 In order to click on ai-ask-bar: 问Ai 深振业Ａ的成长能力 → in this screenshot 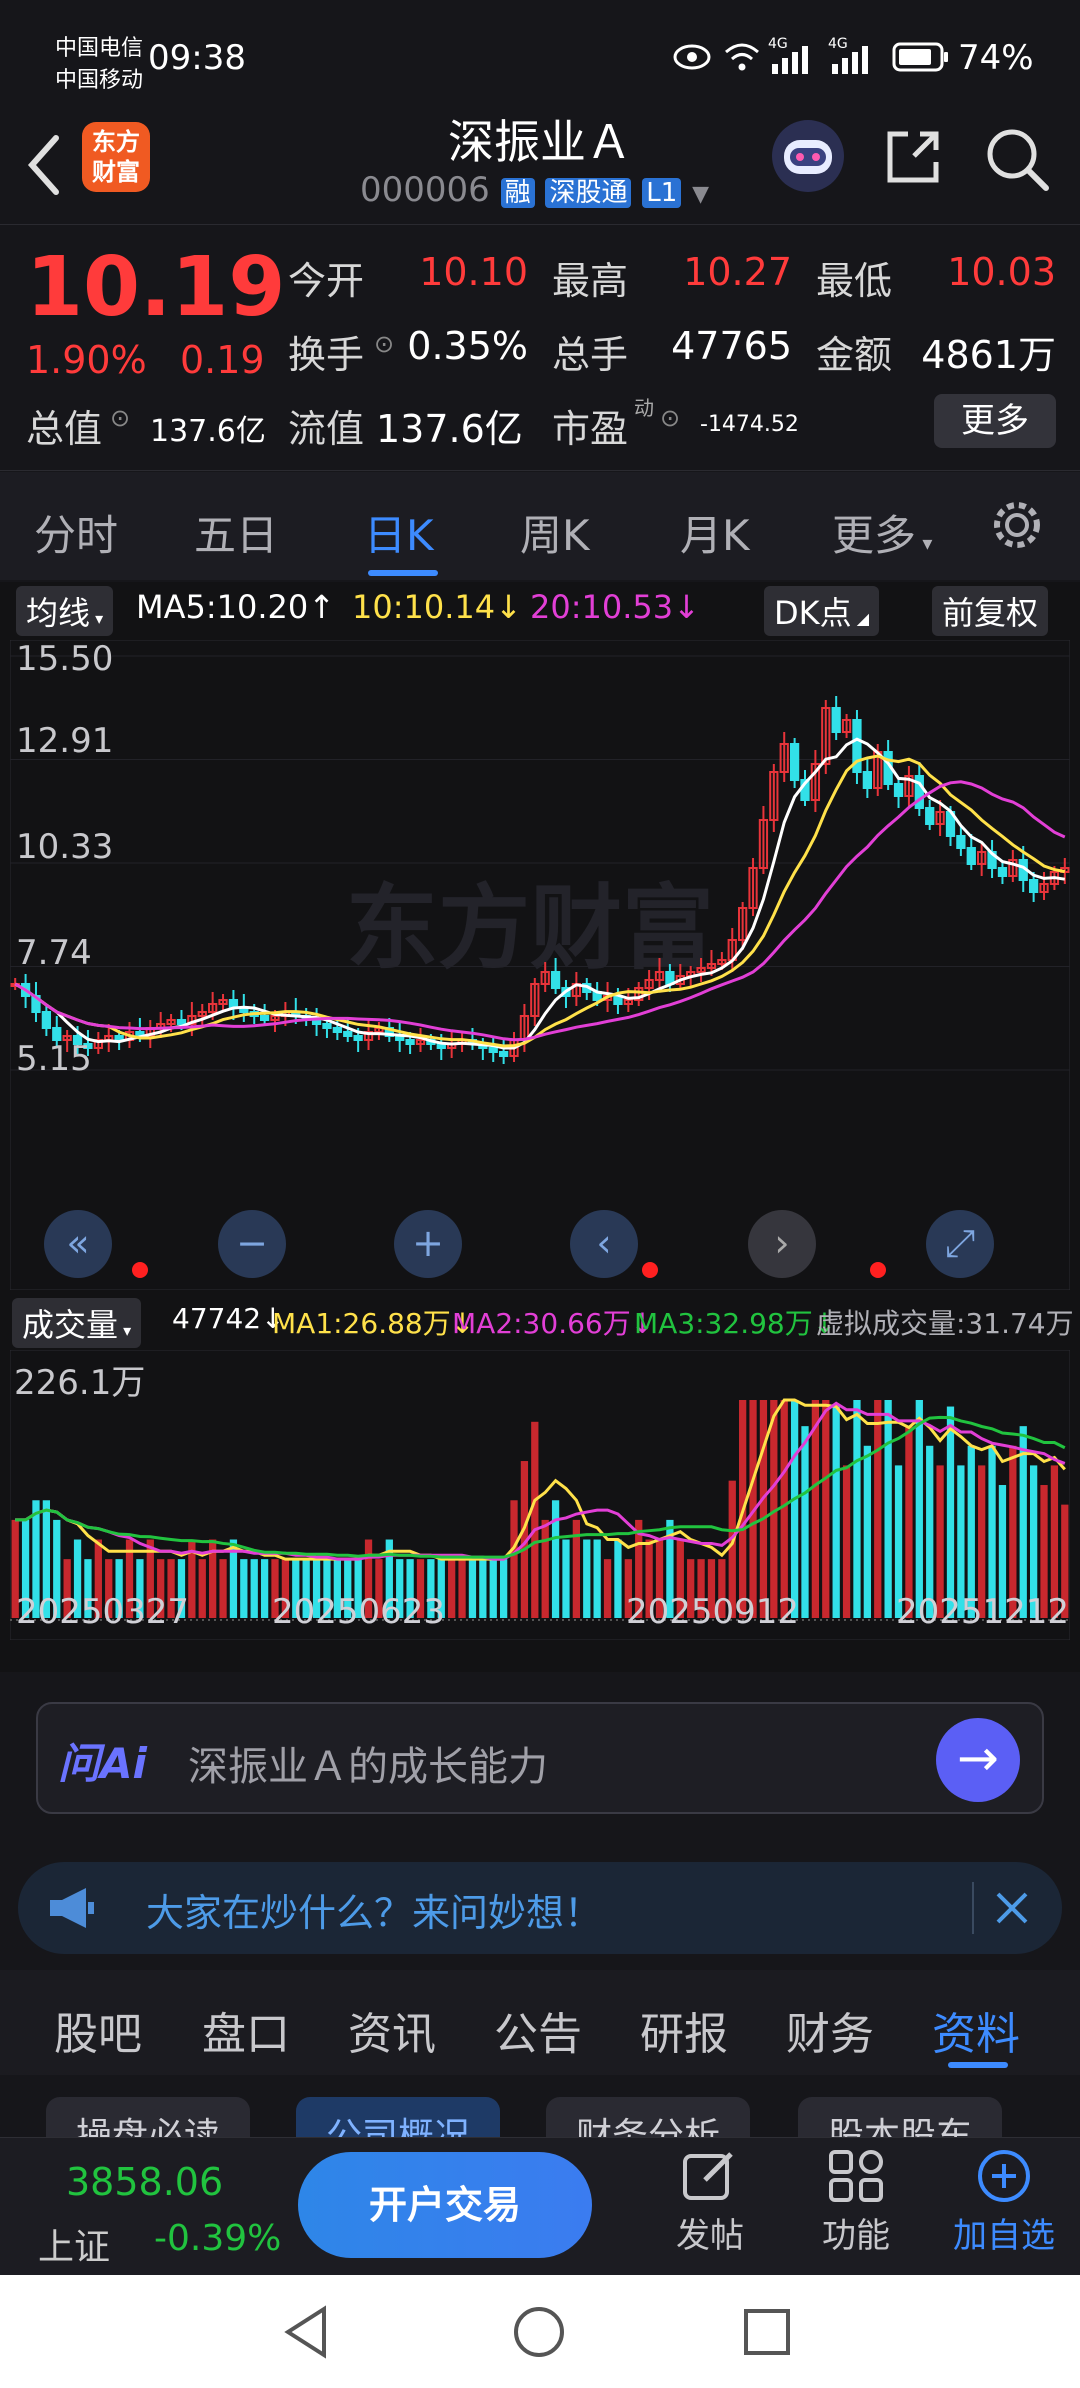, I will do `click(540, 1758)`.